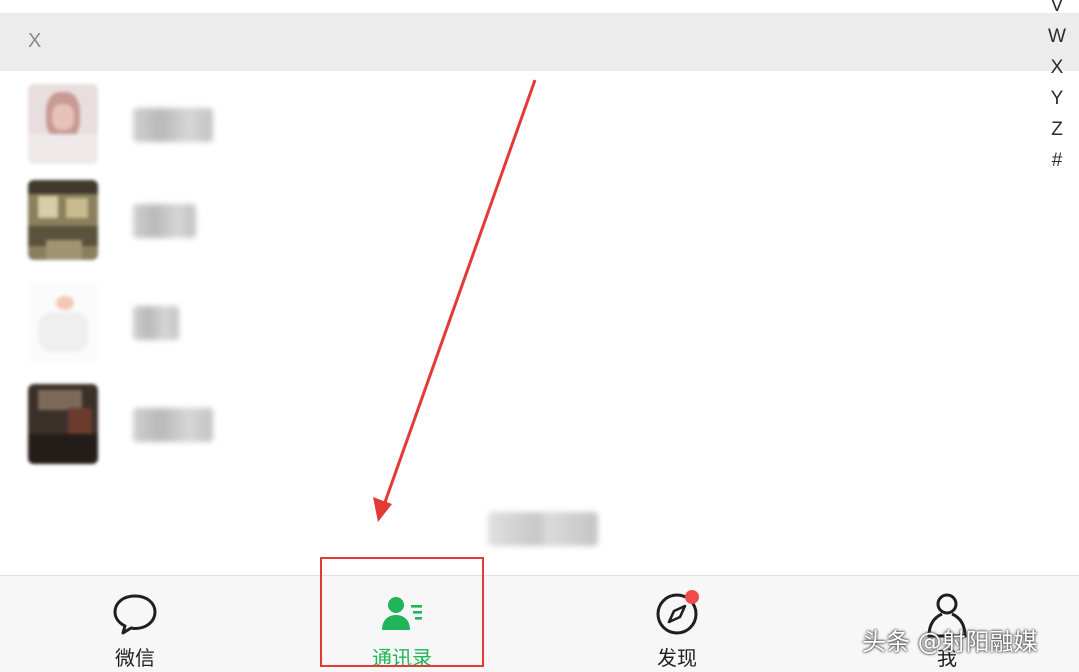 The width and height of the screenshot is (1079, 672). What do you see at coordinates (135, 614) in the screenshot?
I see `chat-bubble-icon` at bounding box center [135, 614].